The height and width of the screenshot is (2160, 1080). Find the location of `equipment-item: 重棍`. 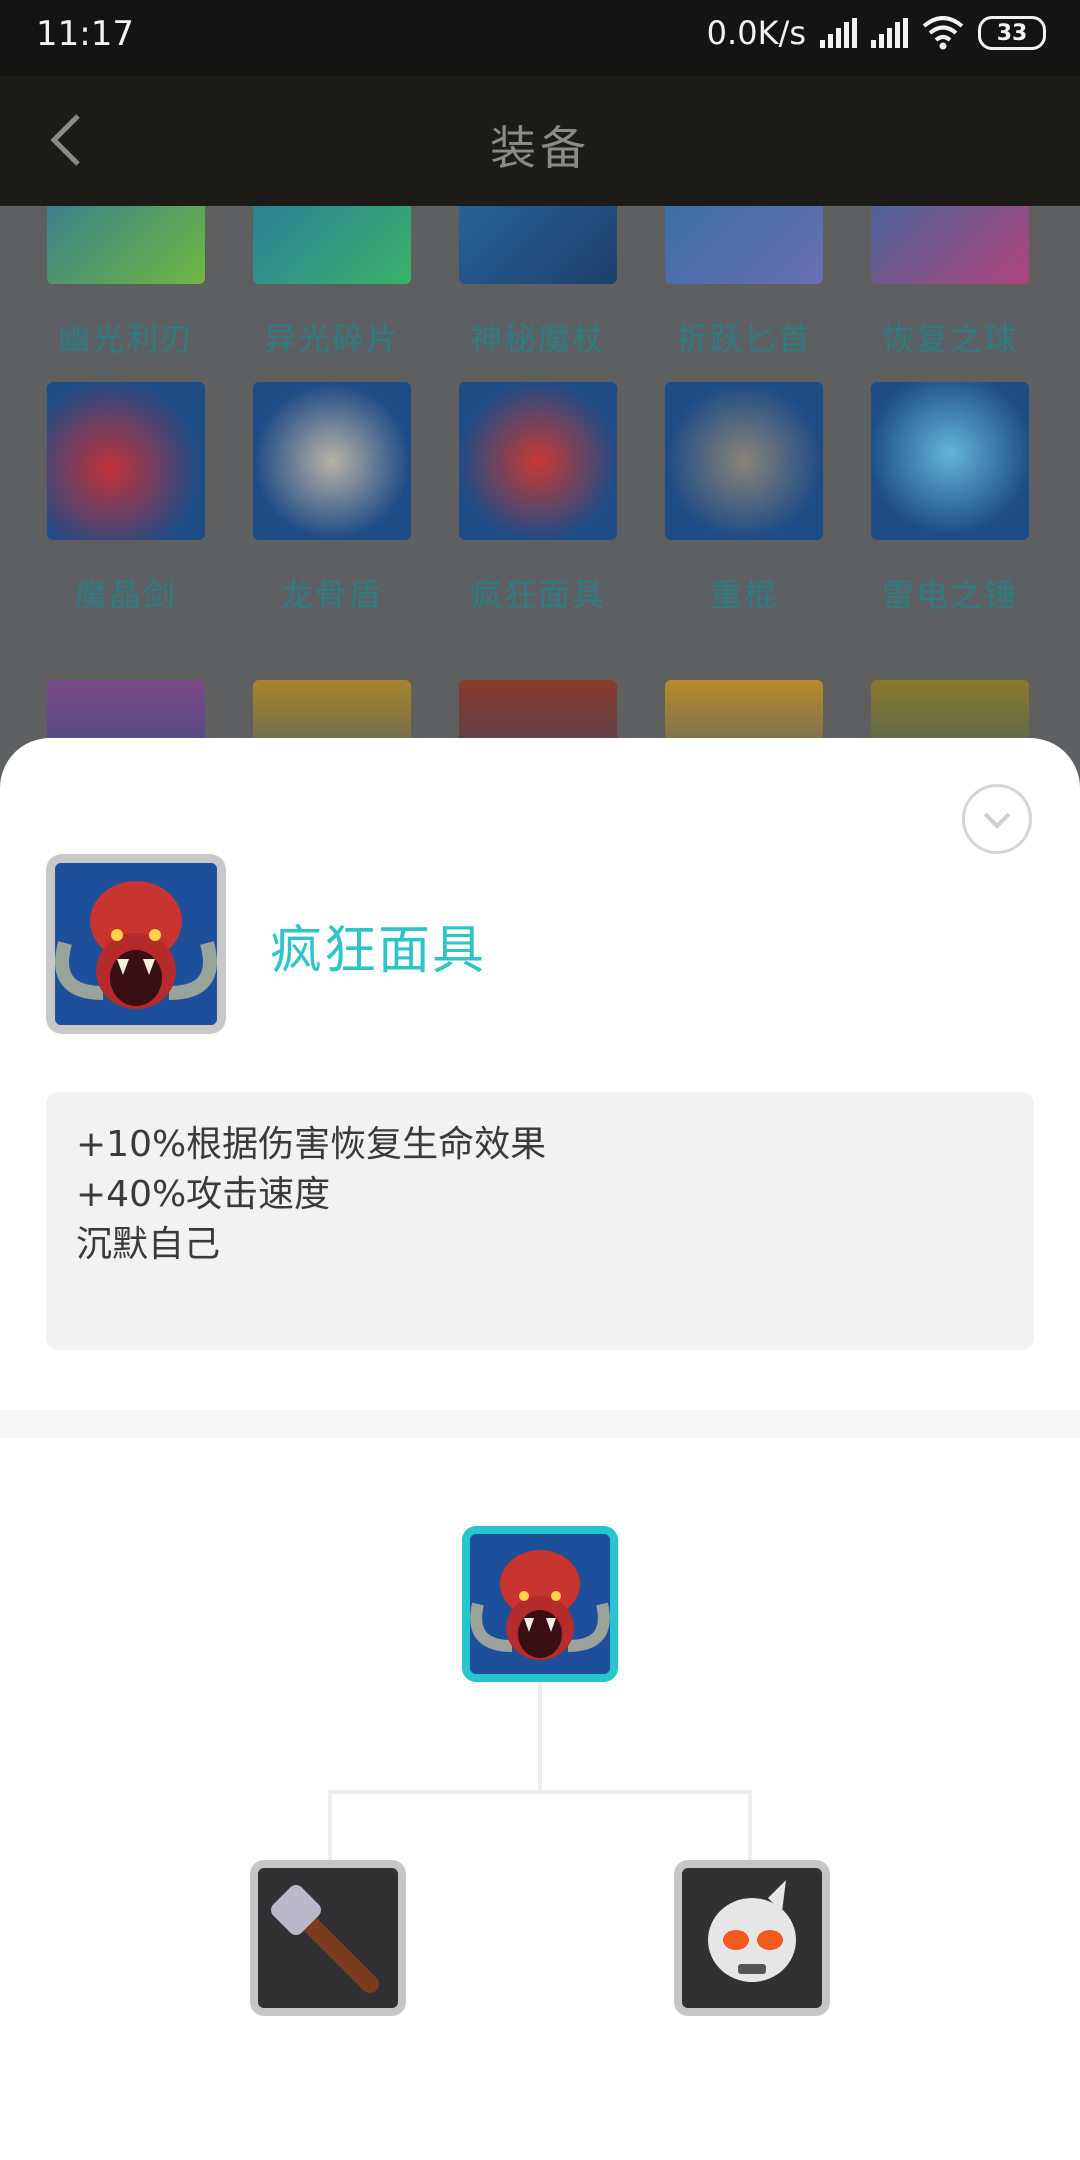

equipment-item: 重棍 is located at coordinates (744, 494).